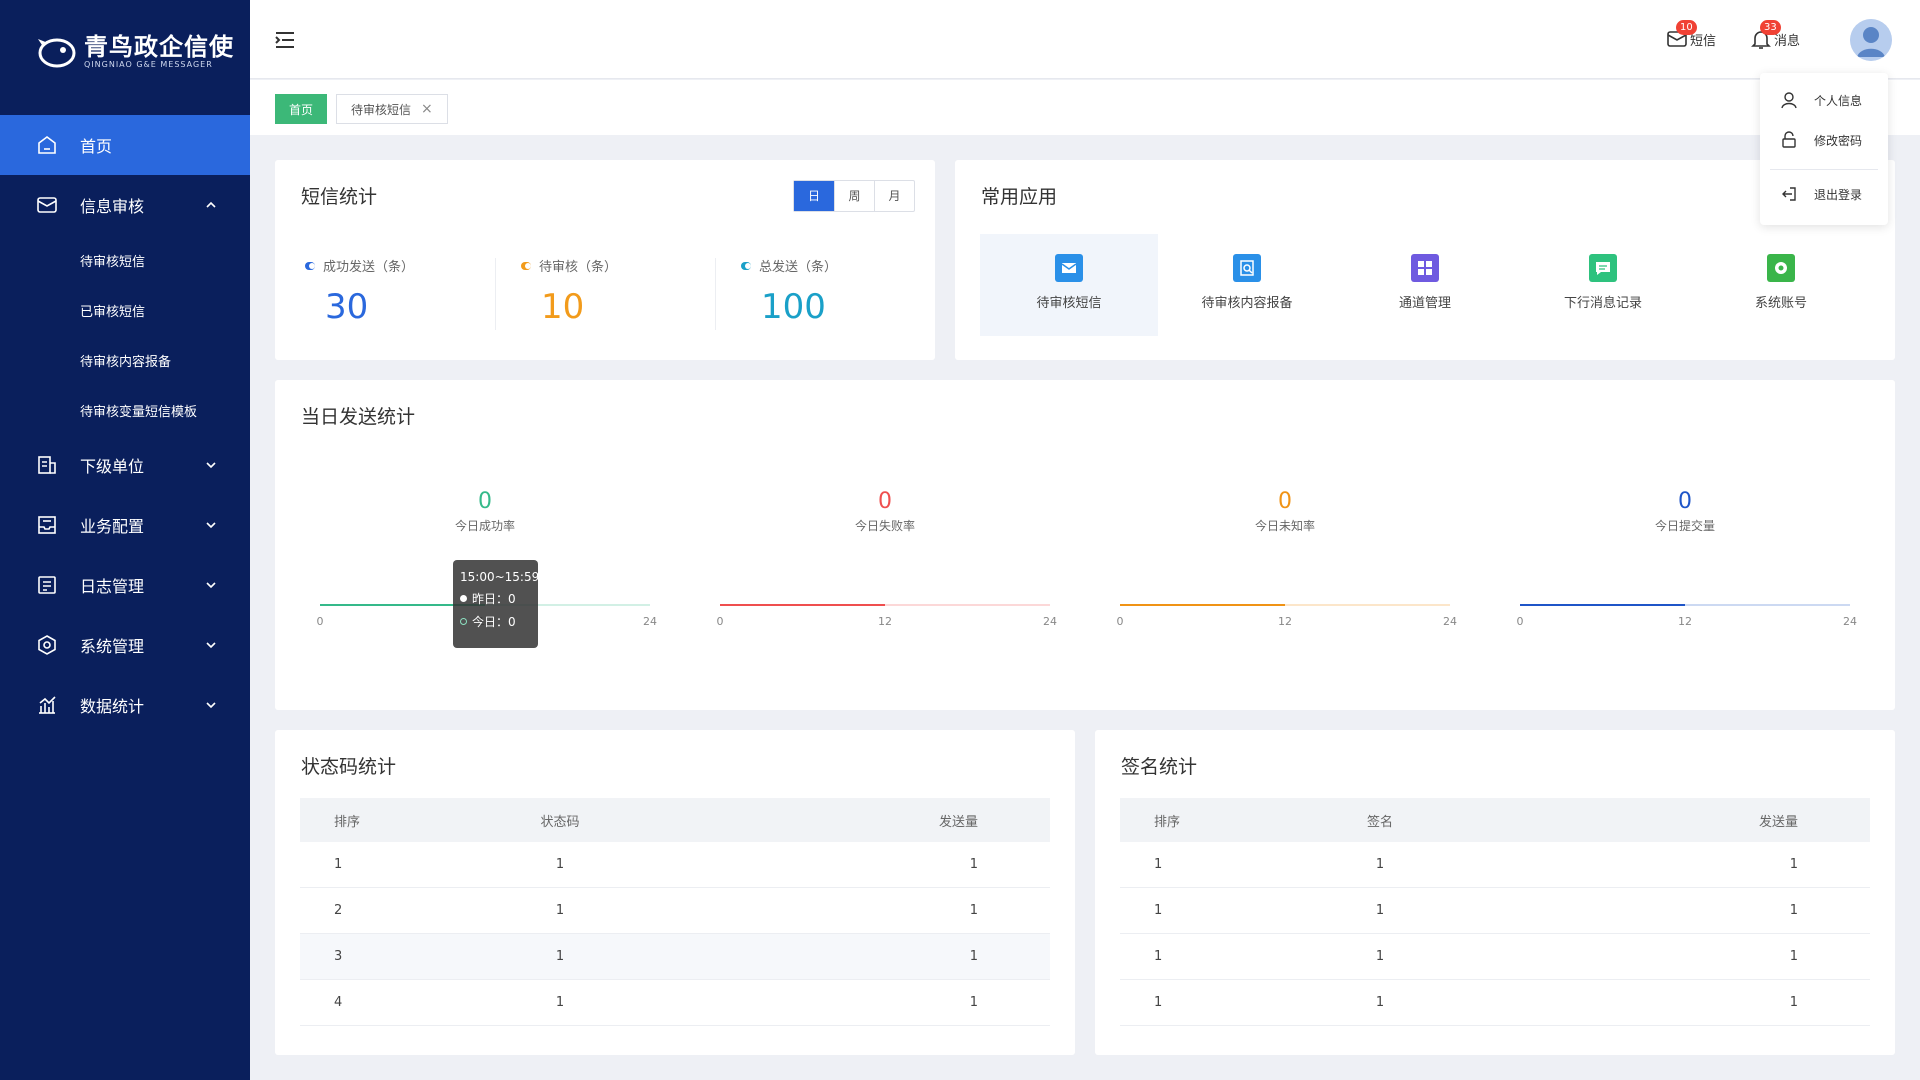  I want to click on sms-stats-title: 短信统计, so click(339, 197).